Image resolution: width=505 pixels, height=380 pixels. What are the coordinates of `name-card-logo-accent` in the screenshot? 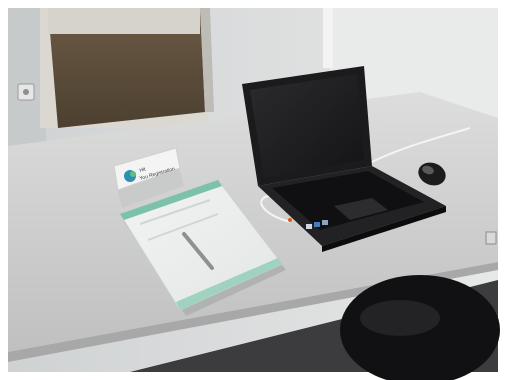 It's located at (133, 174).